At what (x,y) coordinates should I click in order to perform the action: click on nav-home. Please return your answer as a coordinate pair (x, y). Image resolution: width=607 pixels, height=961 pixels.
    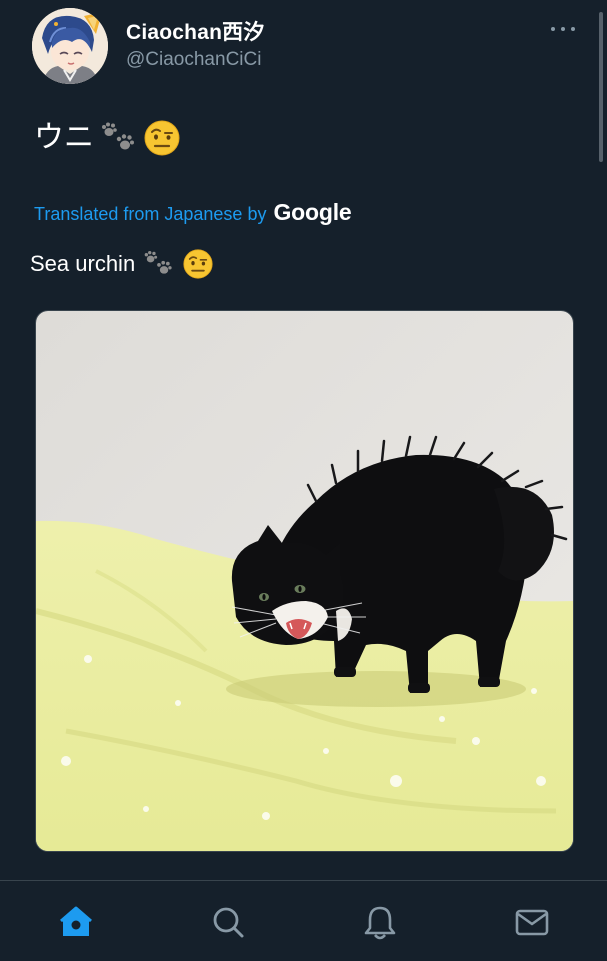
    Looking at the image, I should click on (76, 922).